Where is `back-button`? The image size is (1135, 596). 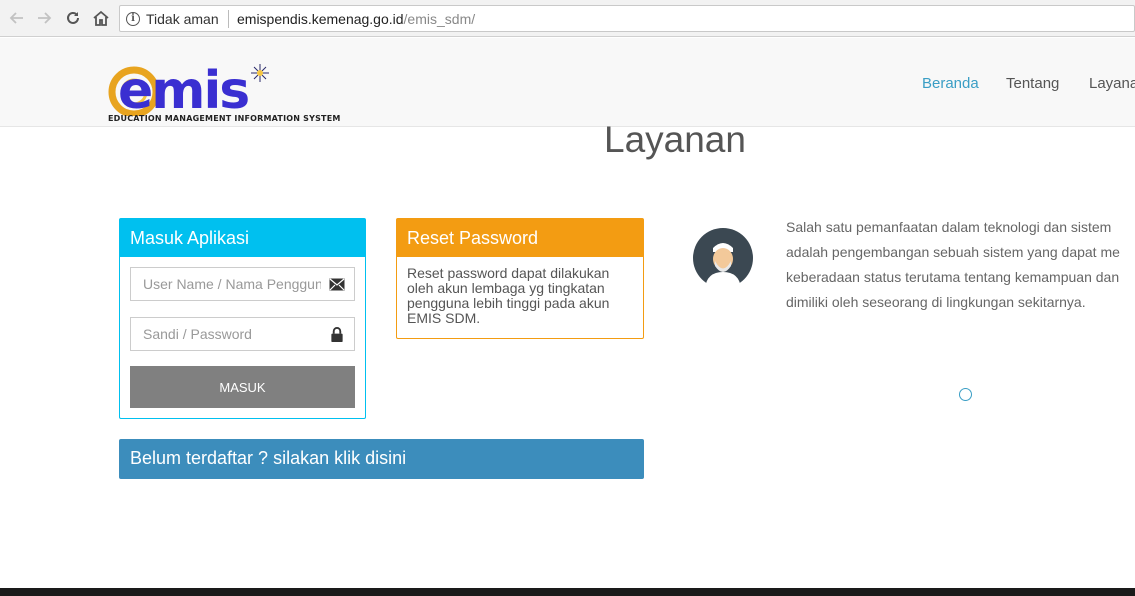
back-button is located at coordinates (17, 18).